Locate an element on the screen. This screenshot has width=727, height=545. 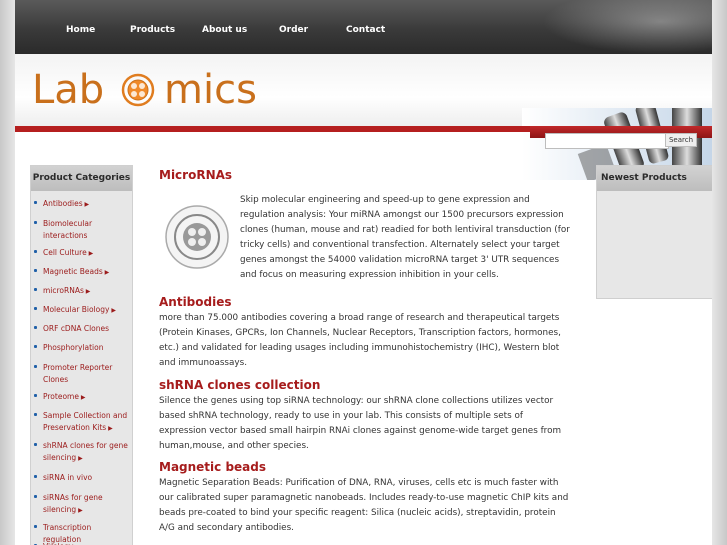
nav-home: Home is located at coordinates (80, 30).